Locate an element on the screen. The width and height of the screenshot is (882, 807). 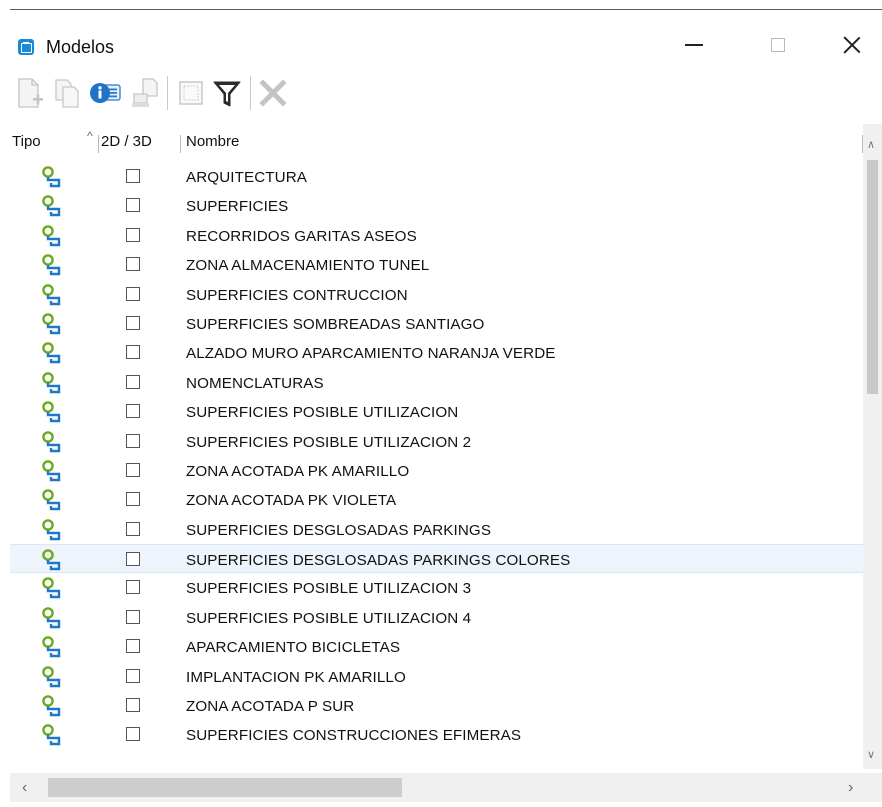
info-list-icon is located at coordinates (105, 93).